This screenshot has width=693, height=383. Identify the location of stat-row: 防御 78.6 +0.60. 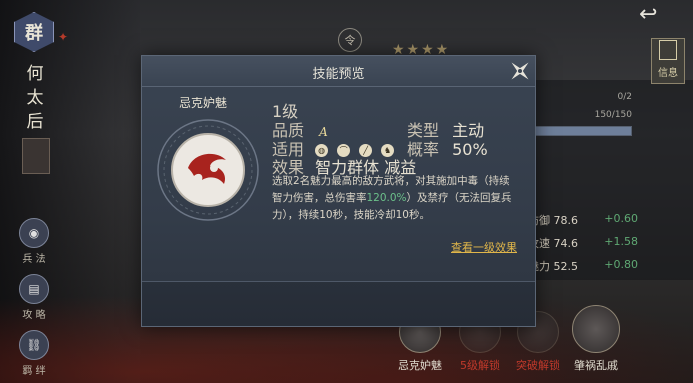
(583, 223).